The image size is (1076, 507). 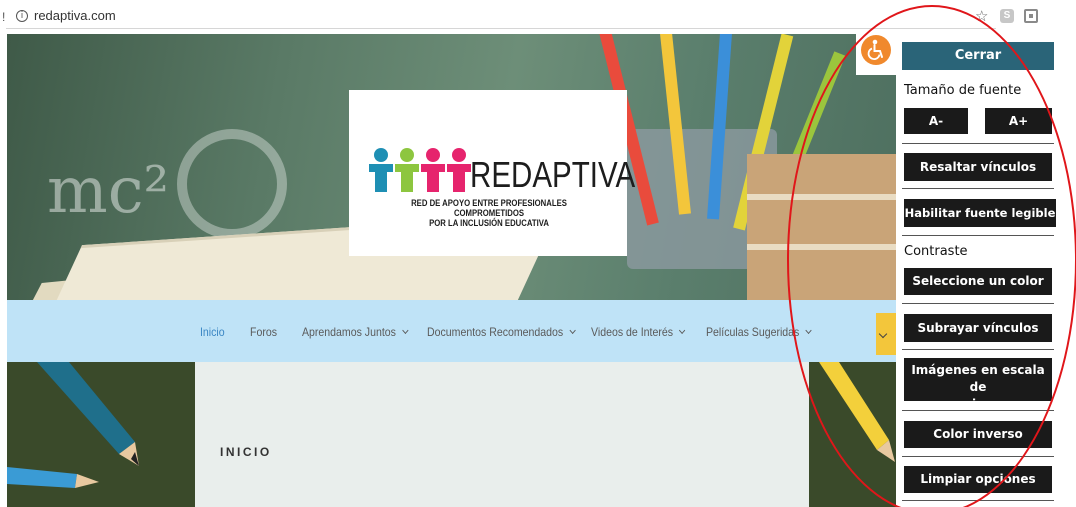 I want to click on nav-item-aprendamos-juntos: Aprendamos Juntos, so click(x=355, y=332).